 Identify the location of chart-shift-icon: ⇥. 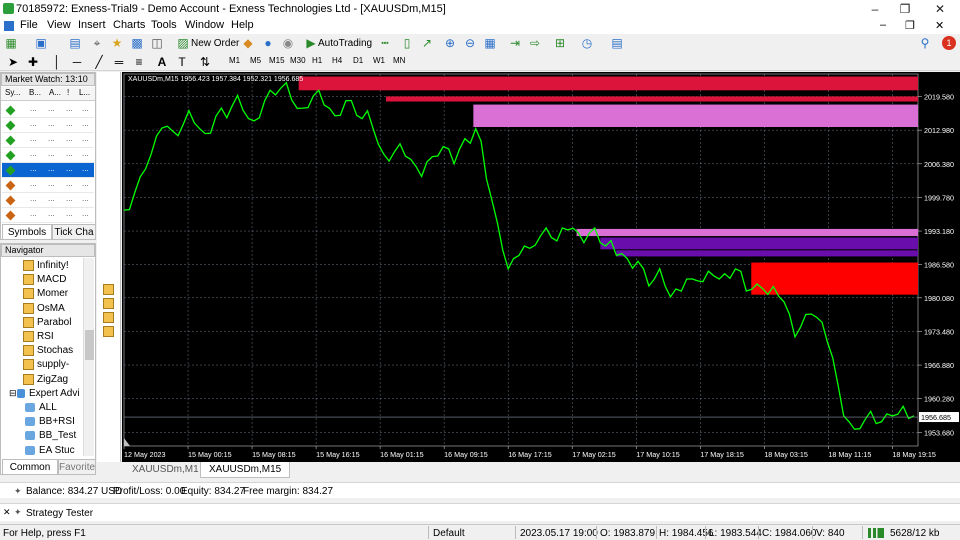
(515, 43).